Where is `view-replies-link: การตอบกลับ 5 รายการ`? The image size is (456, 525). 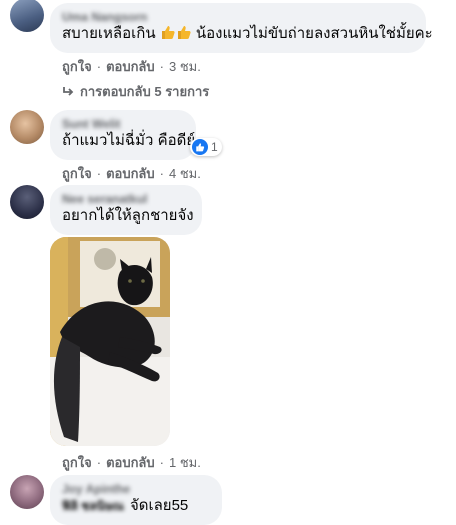
view-replies-link: การตอบกลับ 5 รายการ is located at coordinates (135, 91).